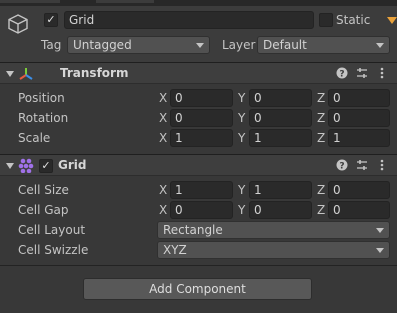 This screenshot has width=397, height=313. Describe the element at coordinates (280, 190) in the screenshot. I see `cell-size-y-field: 1` at that location.